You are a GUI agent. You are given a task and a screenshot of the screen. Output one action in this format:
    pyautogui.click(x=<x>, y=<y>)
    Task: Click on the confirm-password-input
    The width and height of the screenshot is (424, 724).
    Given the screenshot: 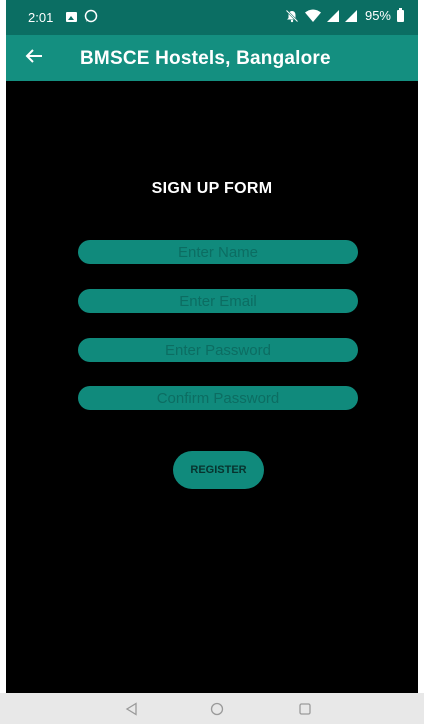 What is the action you would take?
    pyautogui.click(x=218, y=398)
    